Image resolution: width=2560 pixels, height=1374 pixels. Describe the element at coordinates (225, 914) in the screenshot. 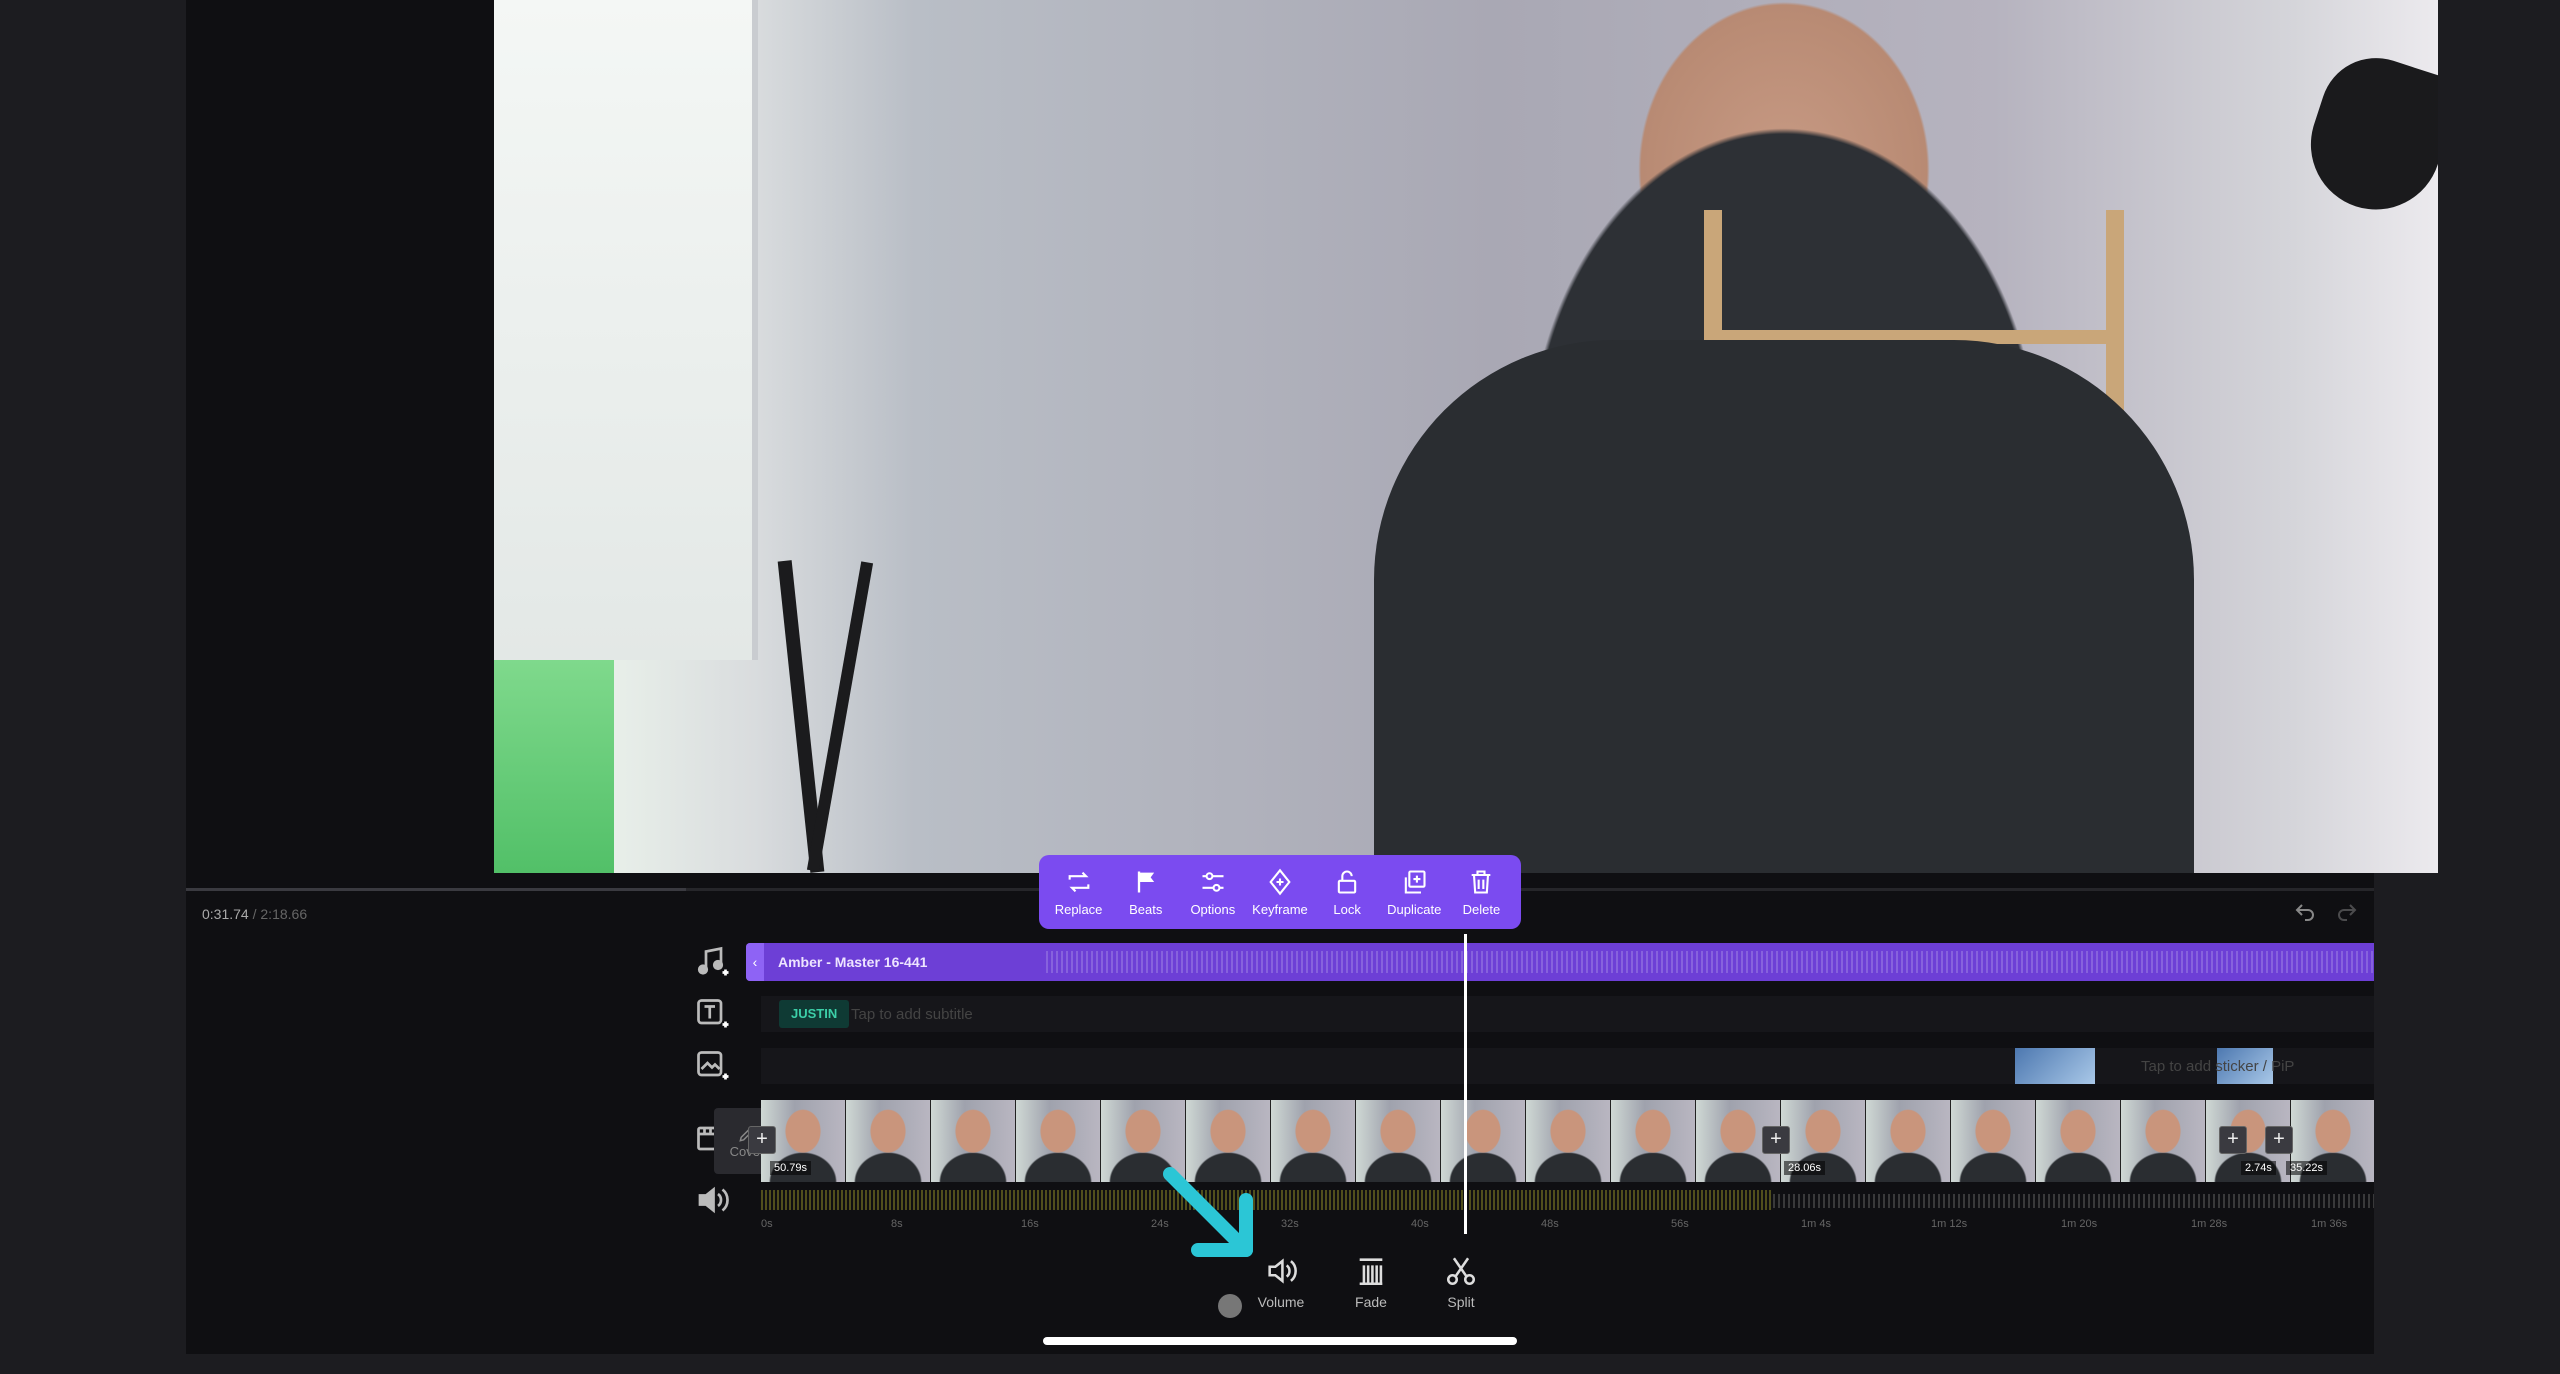

I see `current-time: 0:31.74` at that location.